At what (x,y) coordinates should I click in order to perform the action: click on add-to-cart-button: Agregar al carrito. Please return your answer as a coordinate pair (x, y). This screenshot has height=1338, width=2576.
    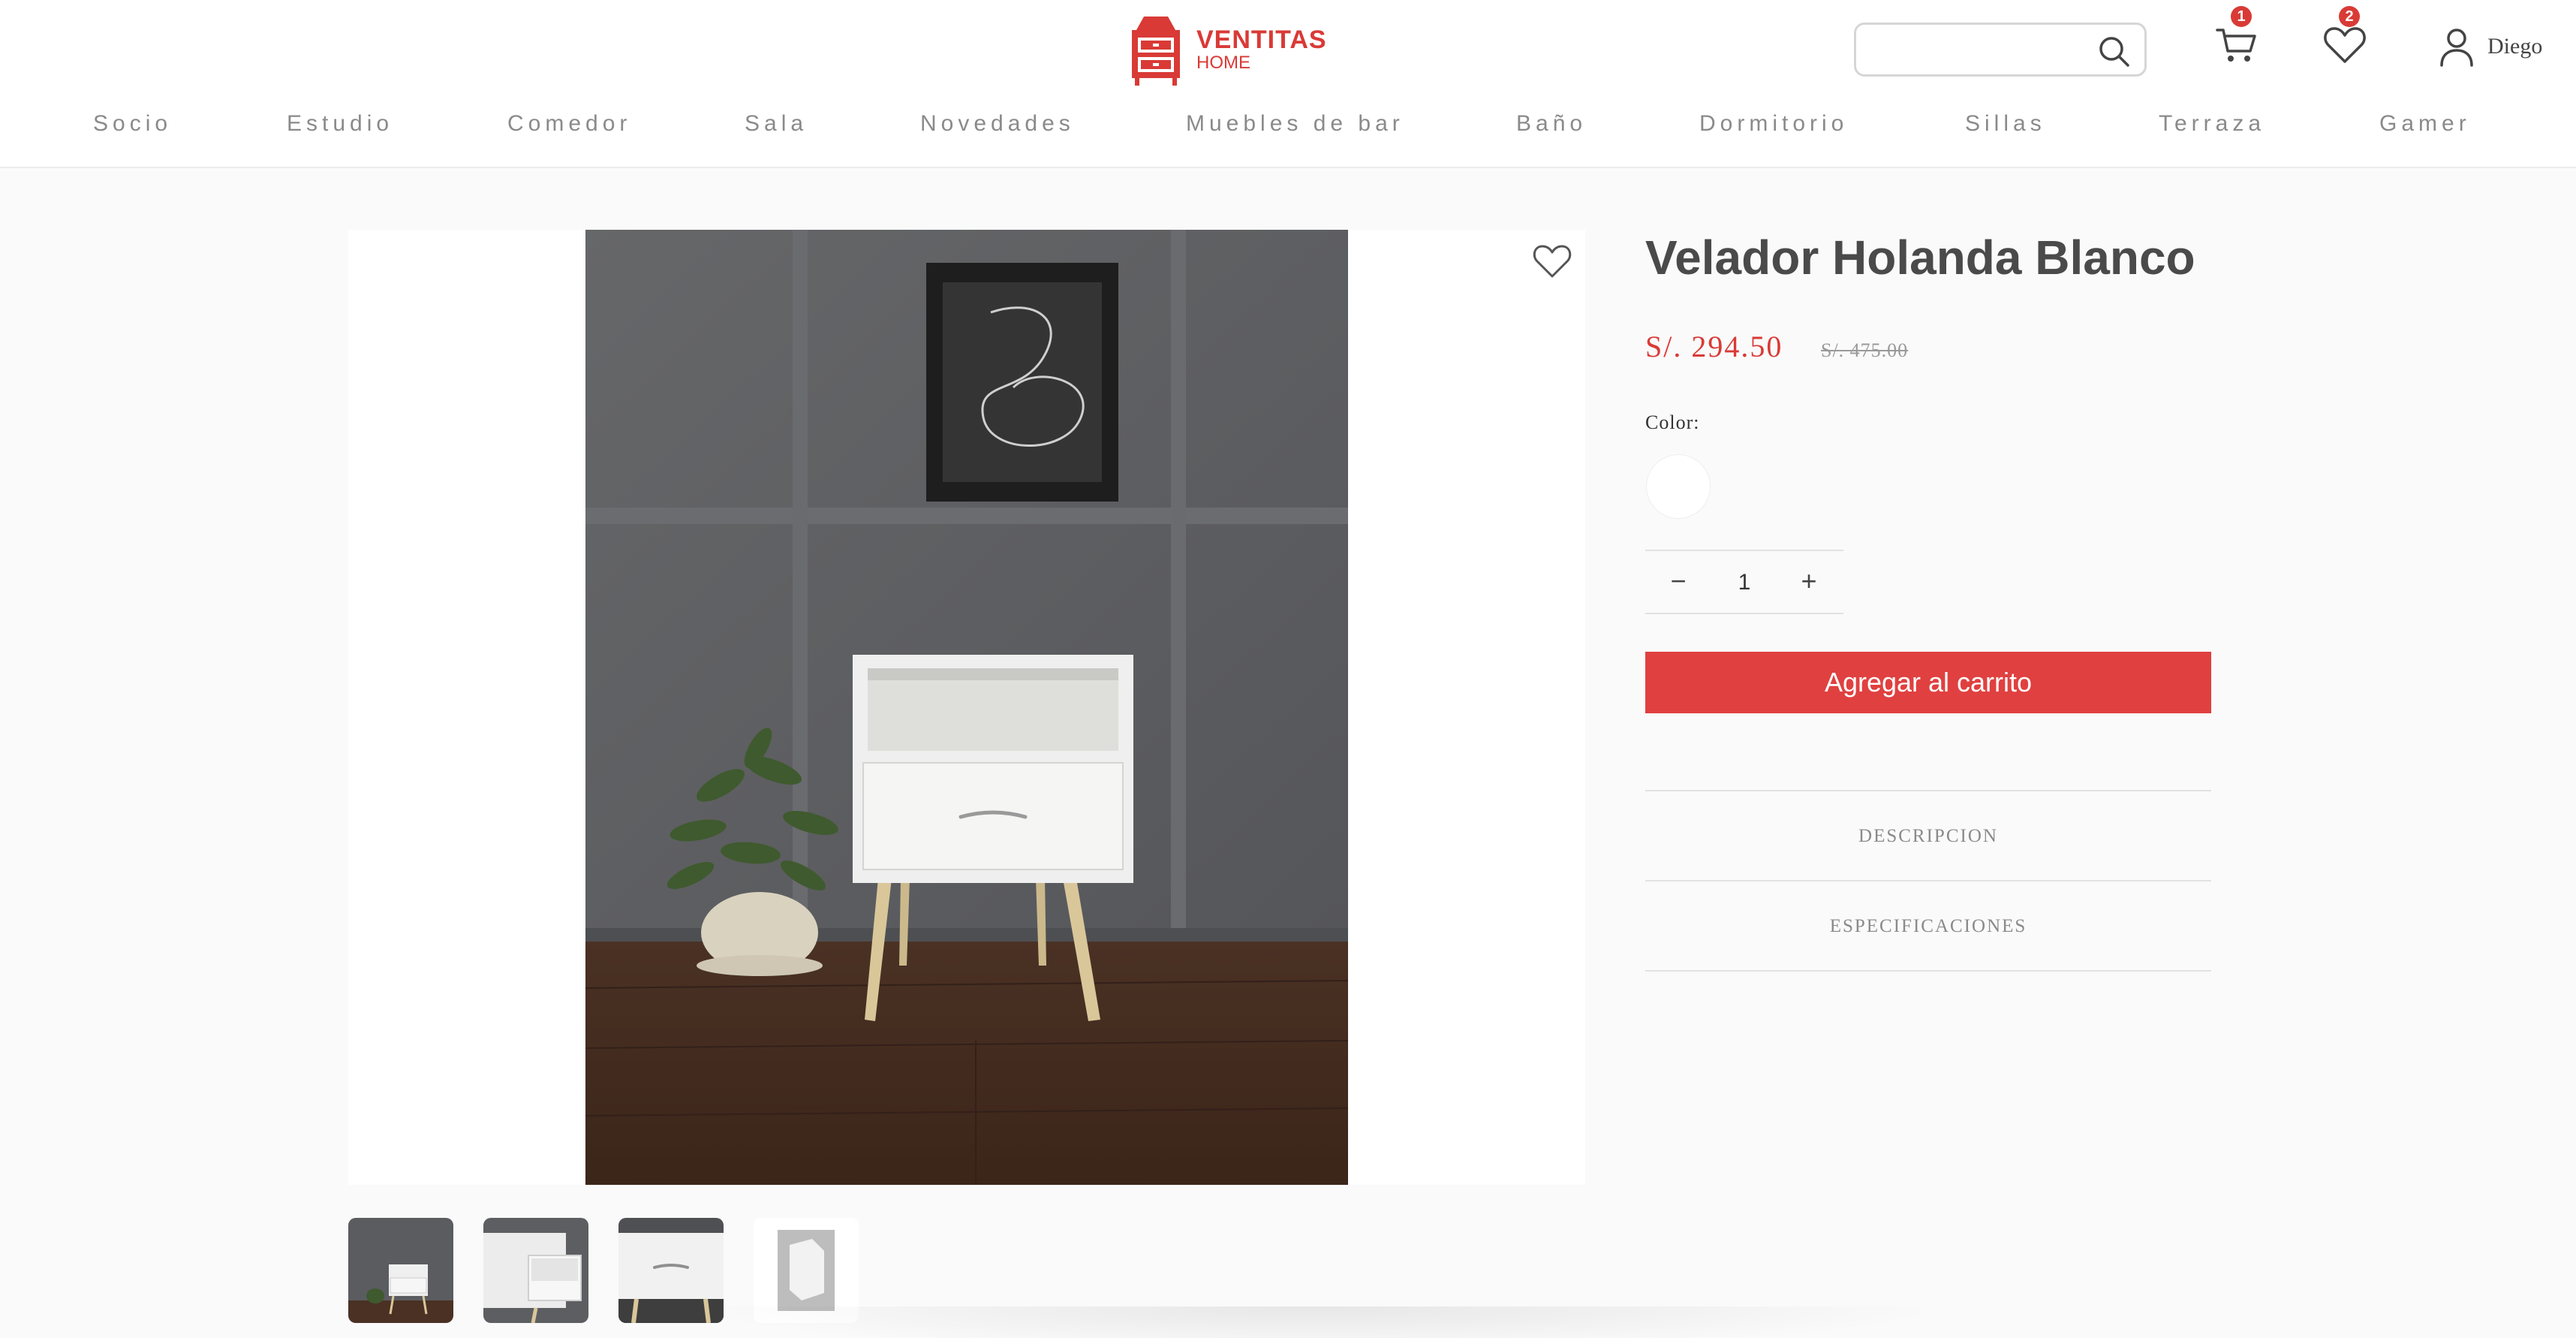
    Looking at the image, I should click on (1928, 682).